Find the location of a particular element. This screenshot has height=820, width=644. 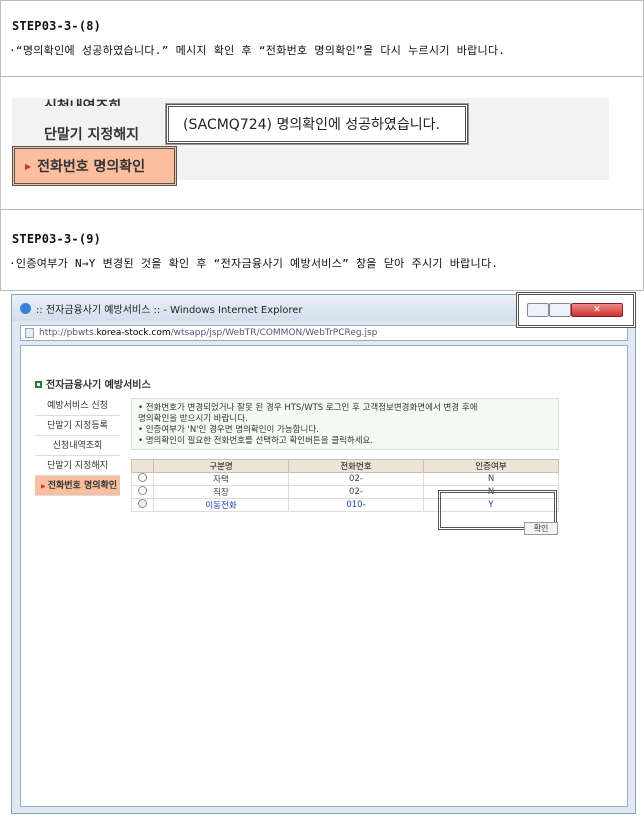

cell-phone: 010- is located at coordinates (356, 505).